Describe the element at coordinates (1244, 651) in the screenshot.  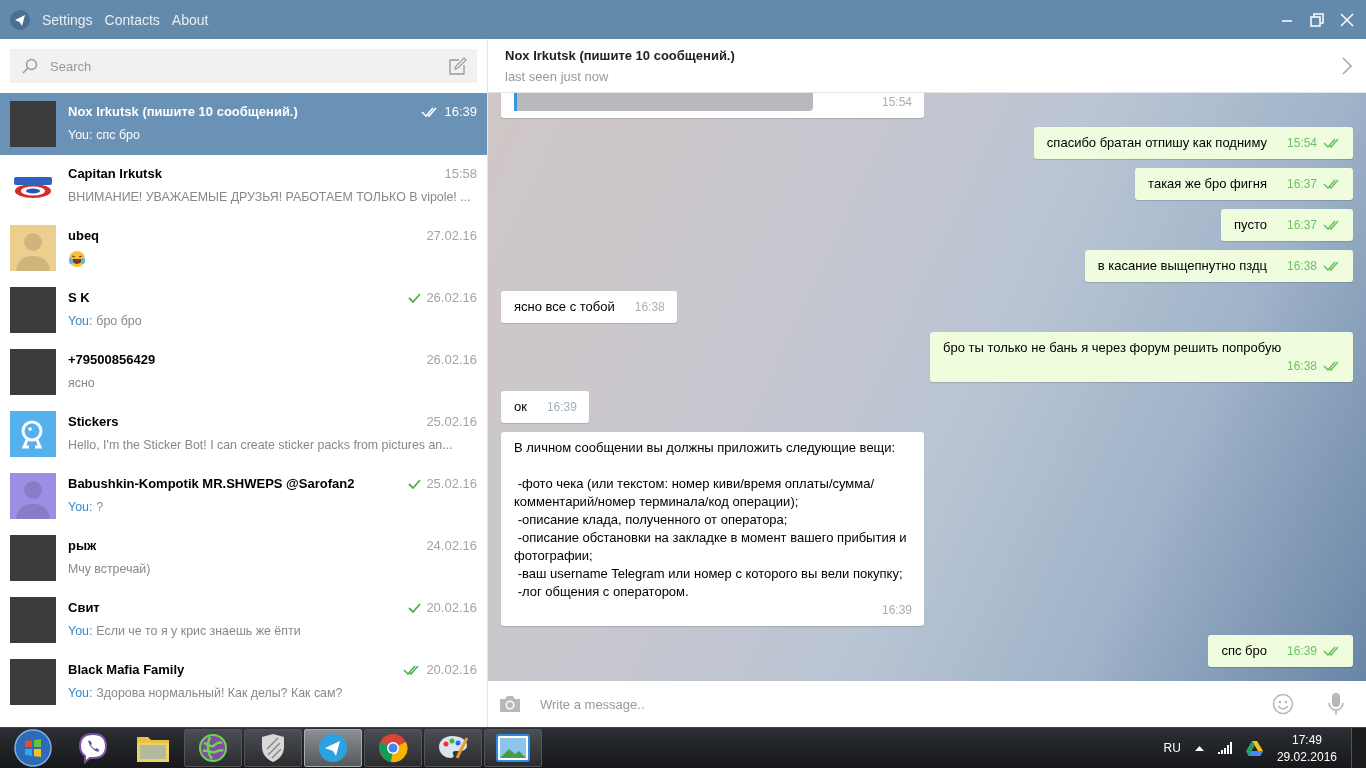
I see `message-text: спс бро` at that location.